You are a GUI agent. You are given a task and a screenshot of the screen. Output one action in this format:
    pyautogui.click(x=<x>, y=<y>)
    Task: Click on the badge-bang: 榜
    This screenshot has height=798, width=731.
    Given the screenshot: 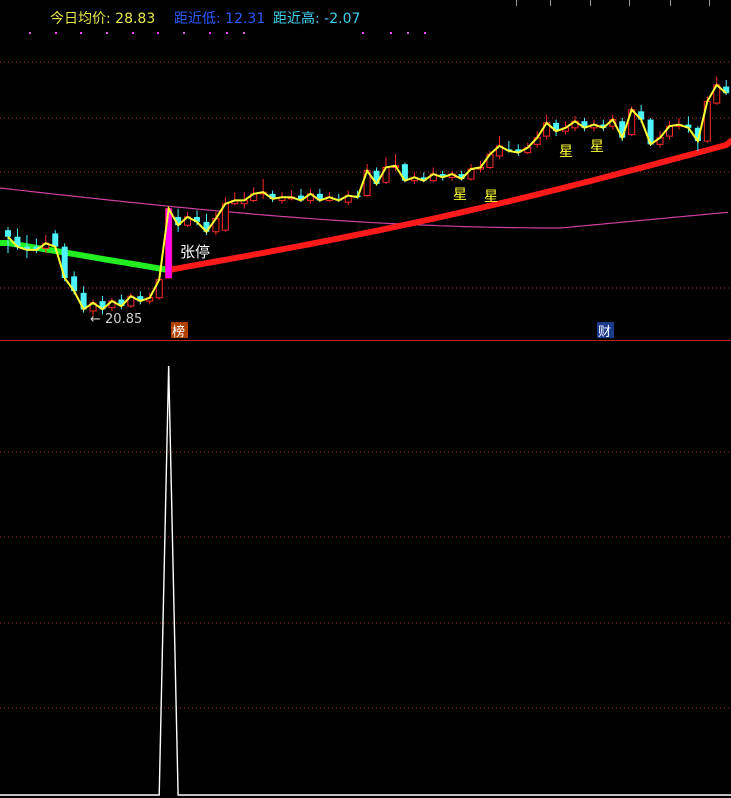 What is the action you would take?
    pyautogui.click(x=178, y=332)
    